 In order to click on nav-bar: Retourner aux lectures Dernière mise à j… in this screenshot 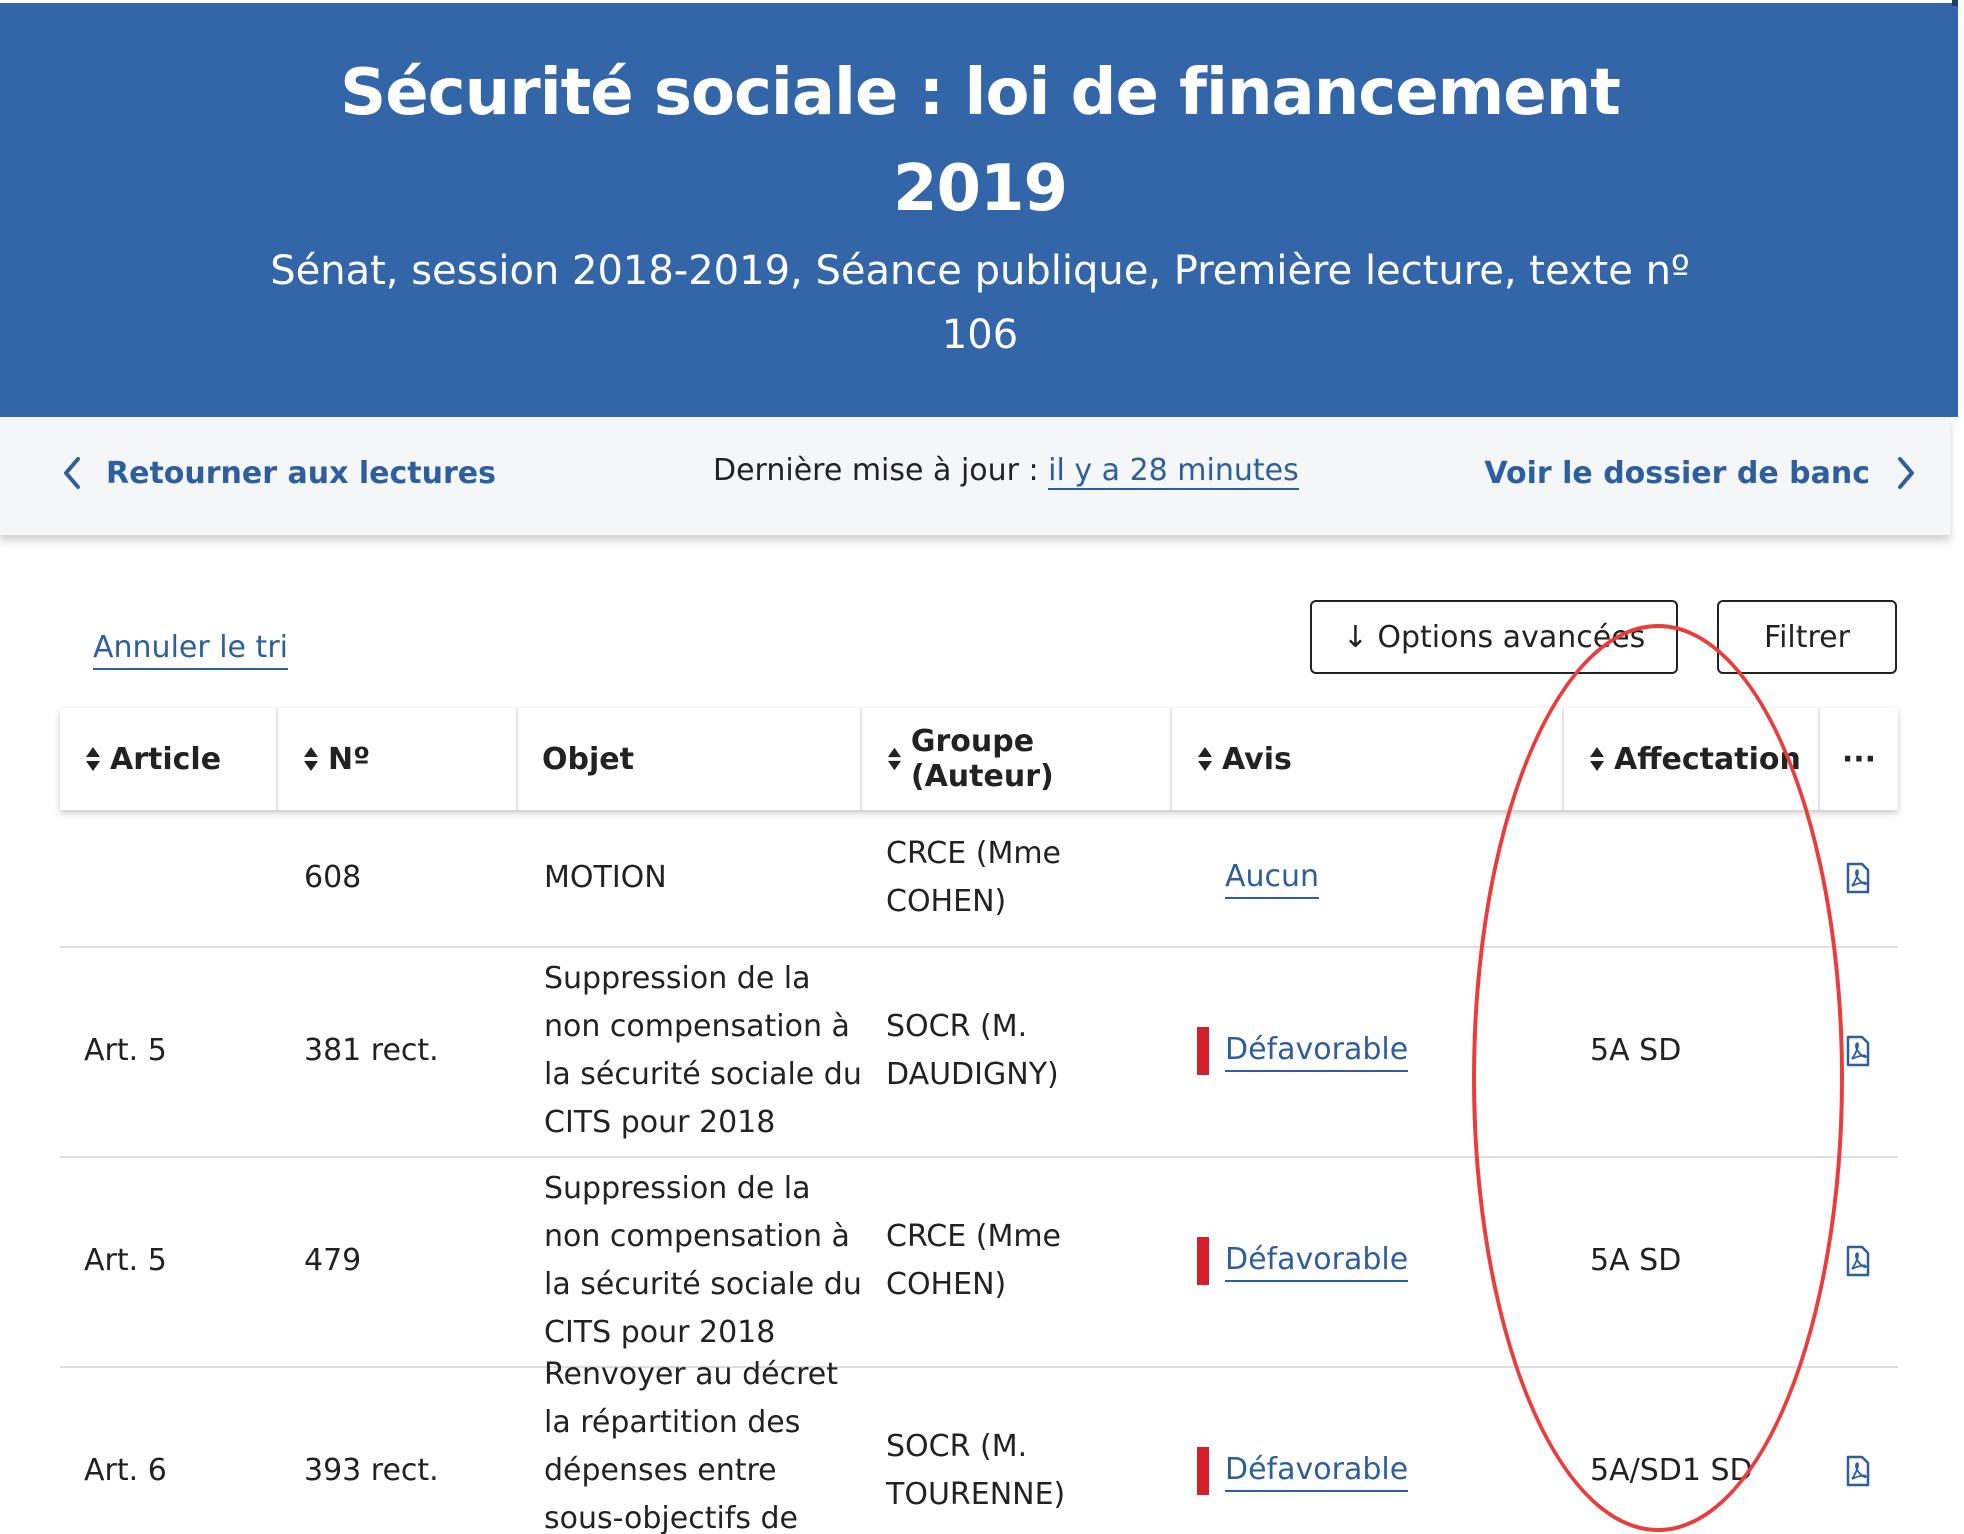, I will do `click(975, 476)`.